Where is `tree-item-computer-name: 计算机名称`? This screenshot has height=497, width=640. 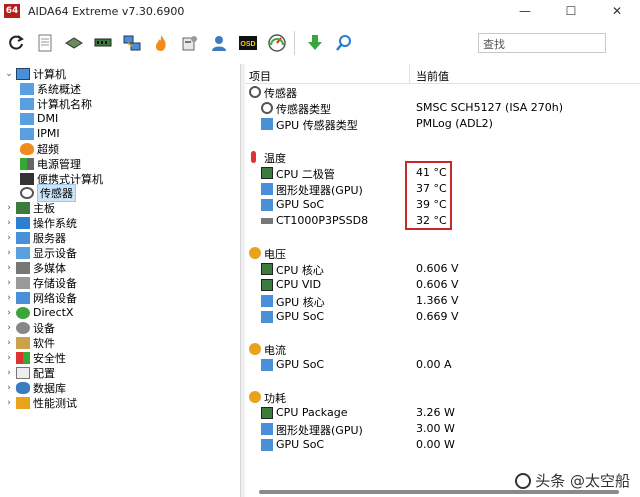 tree-item-computer-name: 计算机名称 is located at coordinates (55, 103).